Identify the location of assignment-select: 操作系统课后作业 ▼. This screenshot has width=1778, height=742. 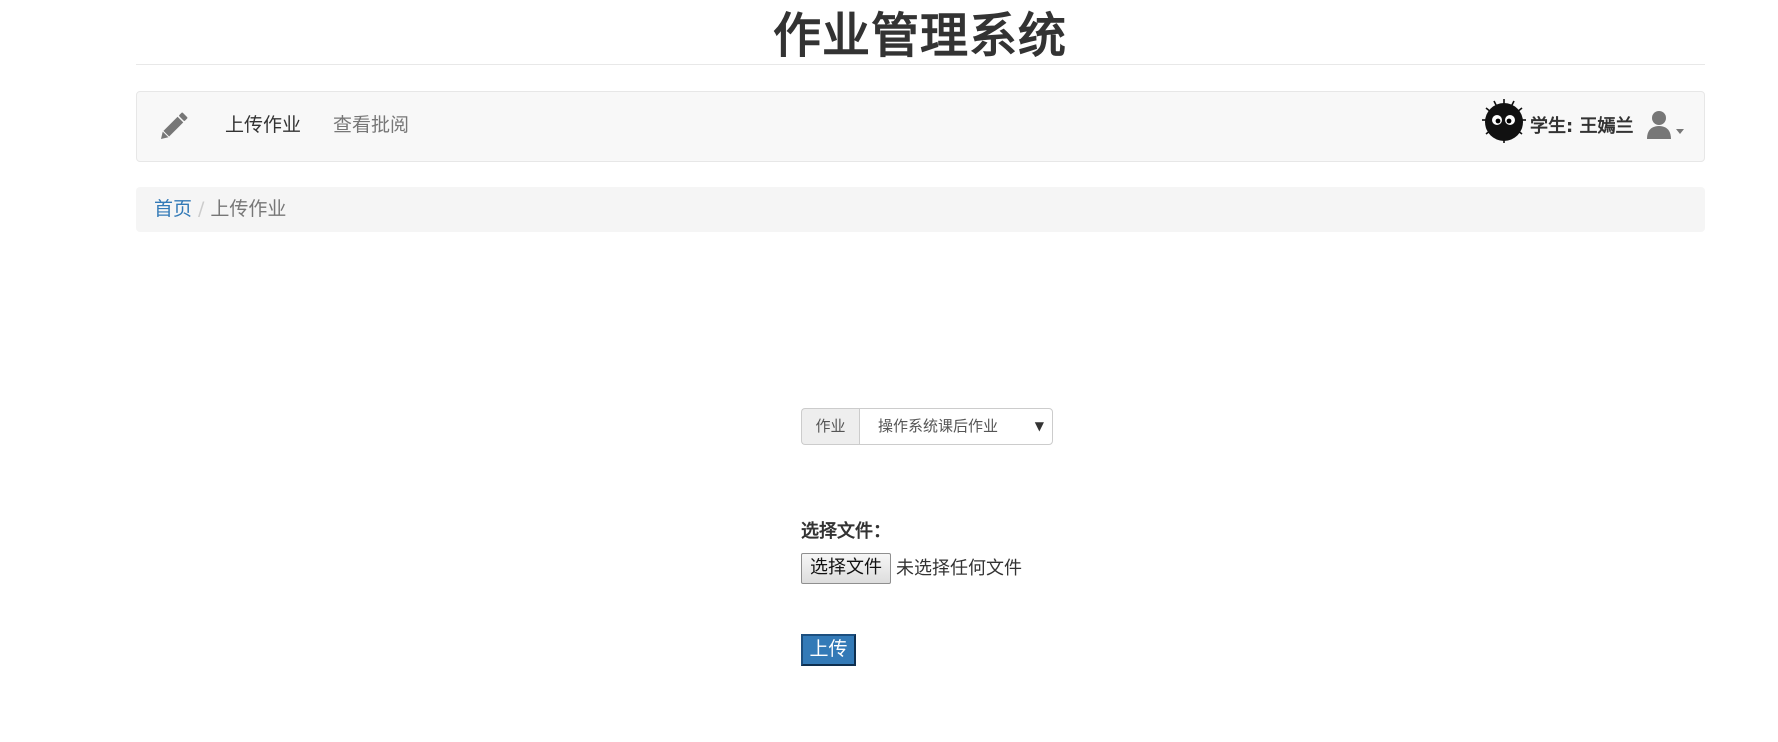
(956, 426).